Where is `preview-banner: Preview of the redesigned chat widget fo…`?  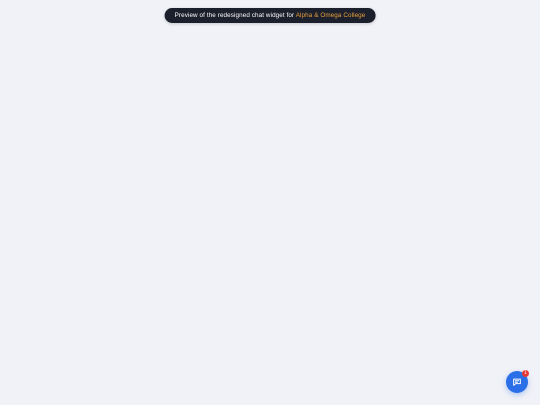 preview-banner: Preview of the redesigned chat widget fo… is located at coordinates (270, 15).